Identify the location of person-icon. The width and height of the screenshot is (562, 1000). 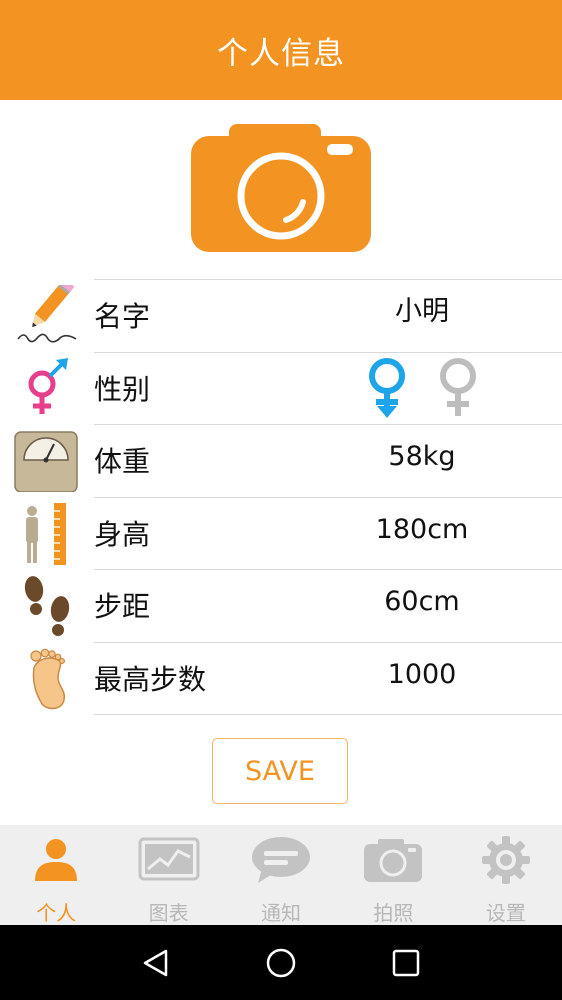
(56, 860).